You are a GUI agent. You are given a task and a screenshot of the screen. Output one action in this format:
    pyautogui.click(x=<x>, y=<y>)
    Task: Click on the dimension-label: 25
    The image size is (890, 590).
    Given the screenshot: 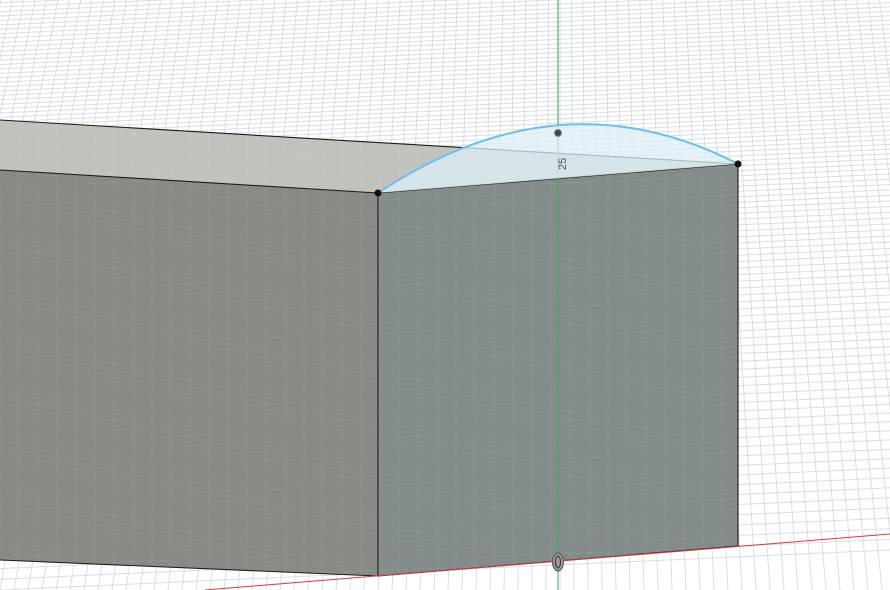 What is the action you would take?
    pyautogui.click(x=563, y=164)
    